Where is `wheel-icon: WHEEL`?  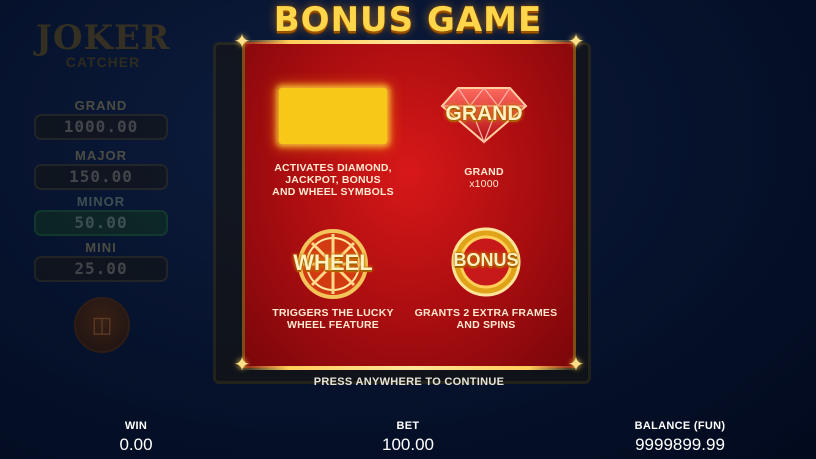
wheel-icon: WHEEL is located at coordinates (333, 264).